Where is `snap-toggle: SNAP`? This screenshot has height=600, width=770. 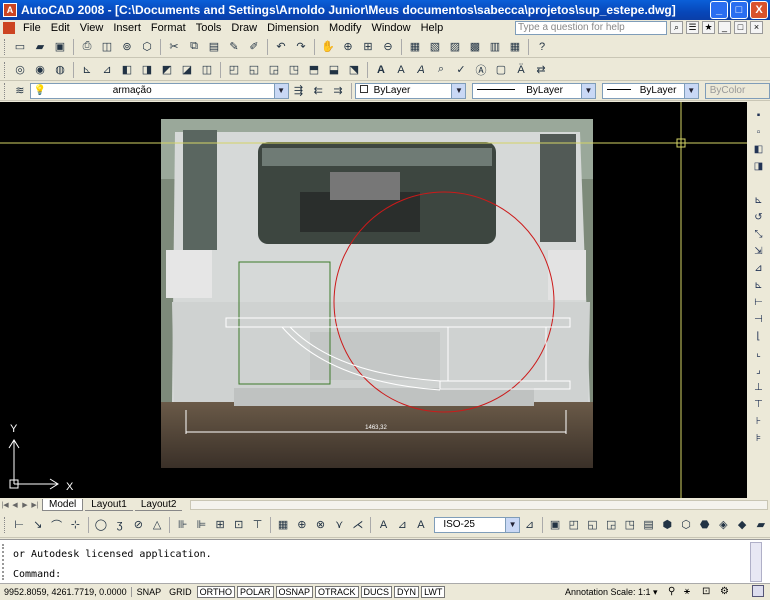 snap-toggle: SNAP is located at coordinates (149, 592).